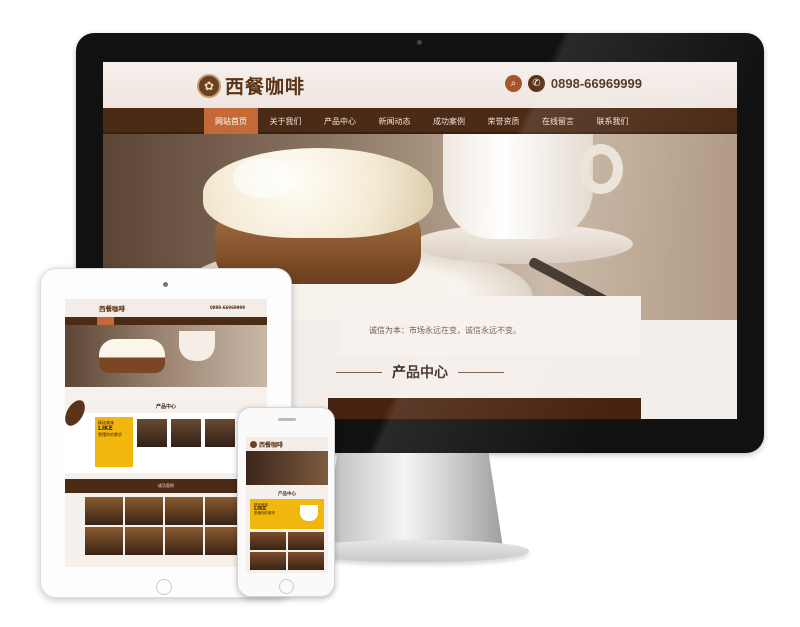 The height and width of the screenshot is (627, 800). What do you see at coordinates (340, 121) in the screenshot?
I see `nav-products: 产品中心` at bounding box center [340, 121].